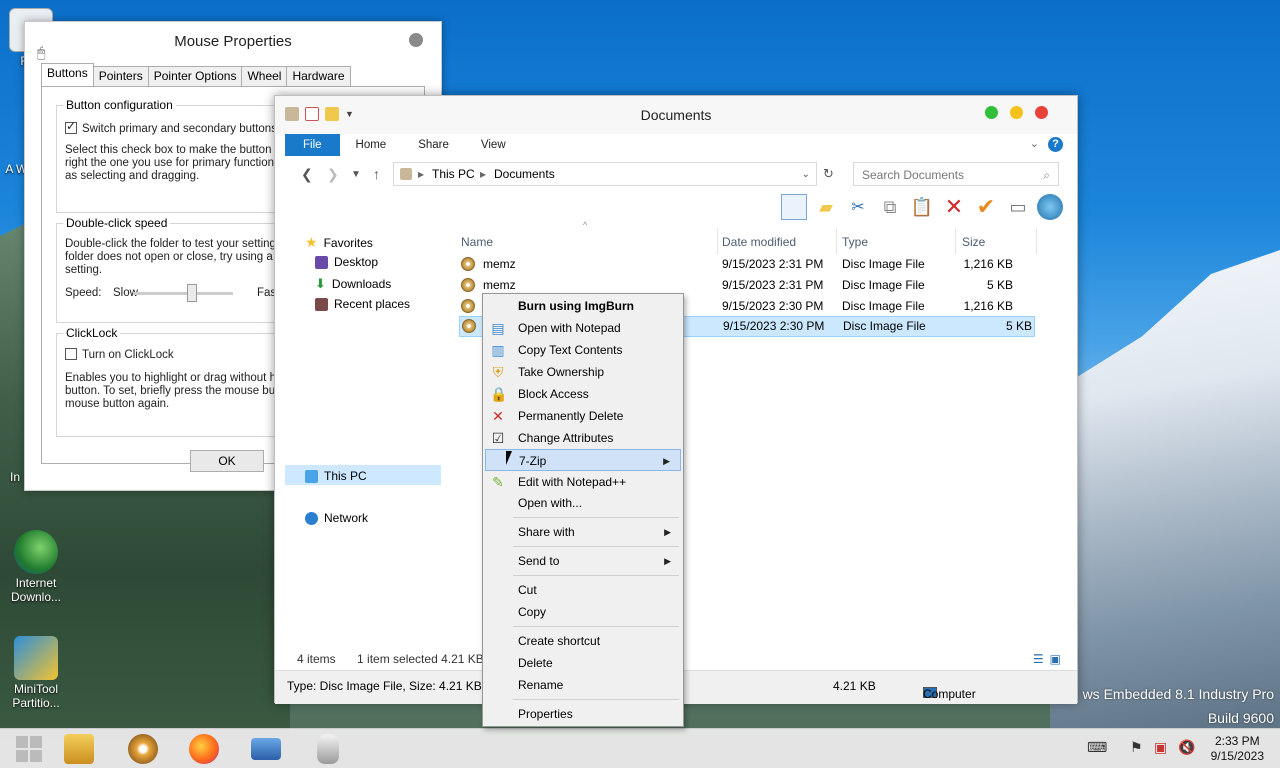 This screenshot has height=768, width=1280. What do you see at coordinates (307, 174) in the screenshot?
I see `back-icon: ❮` at bounding box center [307, 174].